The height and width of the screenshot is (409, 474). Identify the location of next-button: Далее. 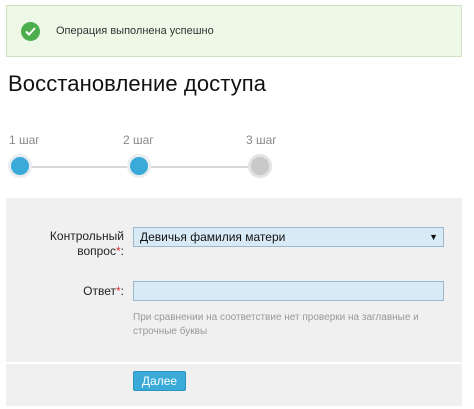
(159, 381).